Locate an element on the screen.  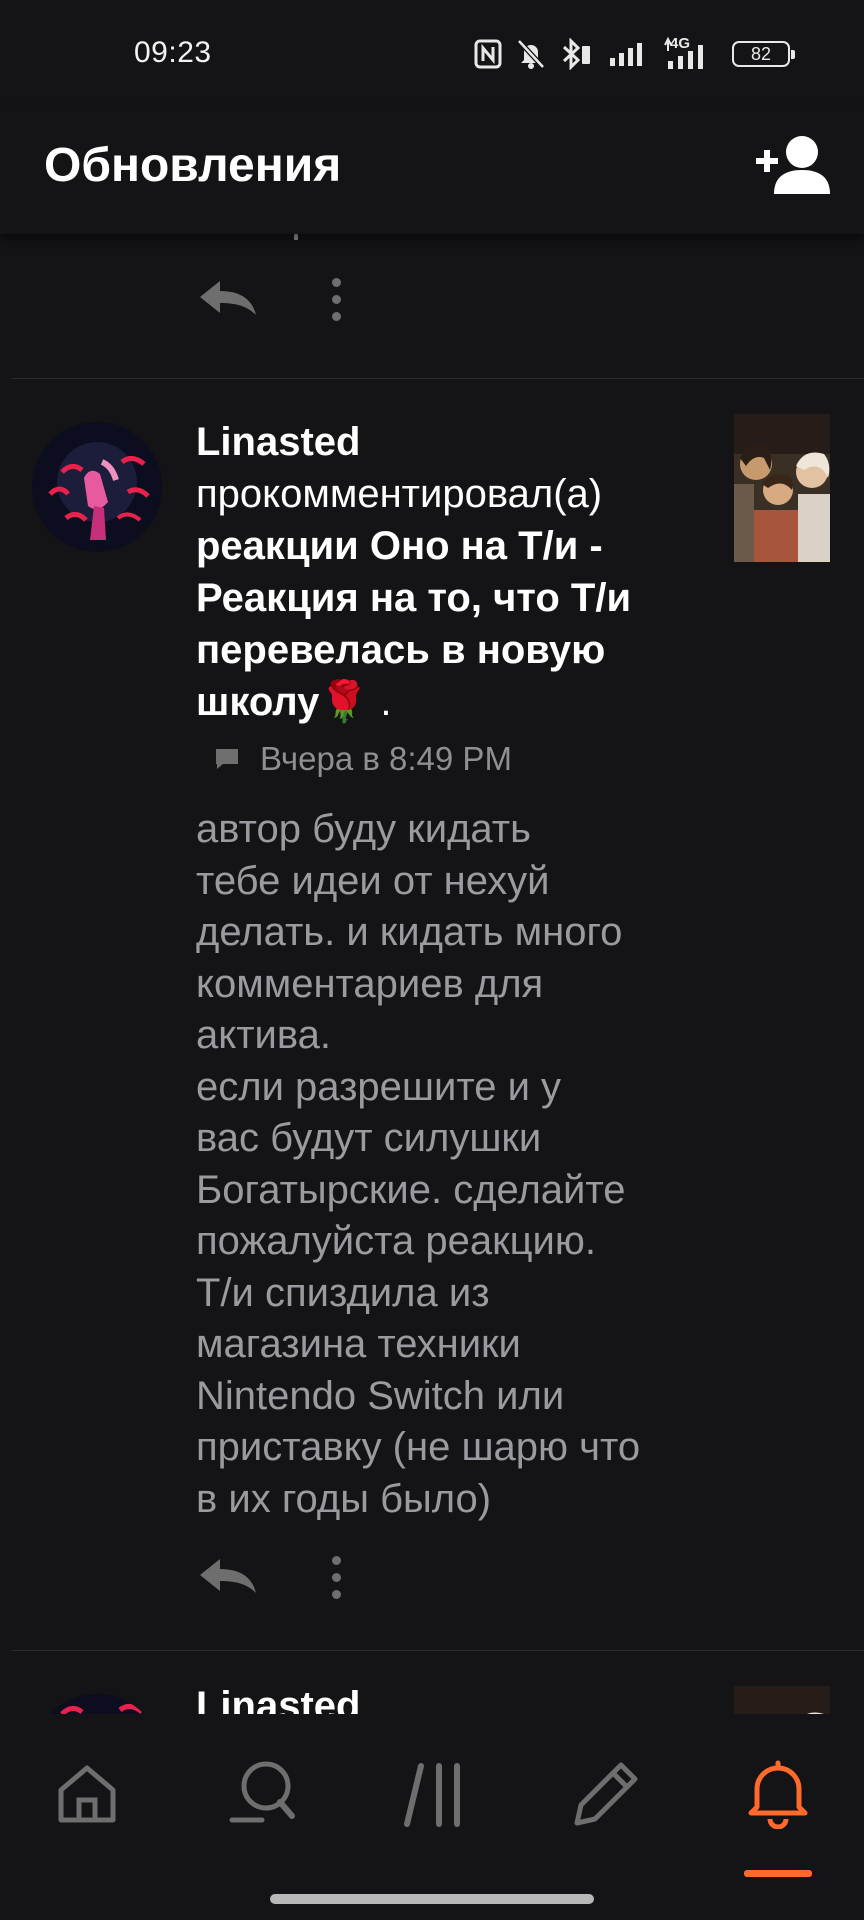
rose-emoji: 🌹 is located at coordinates (344, 702).